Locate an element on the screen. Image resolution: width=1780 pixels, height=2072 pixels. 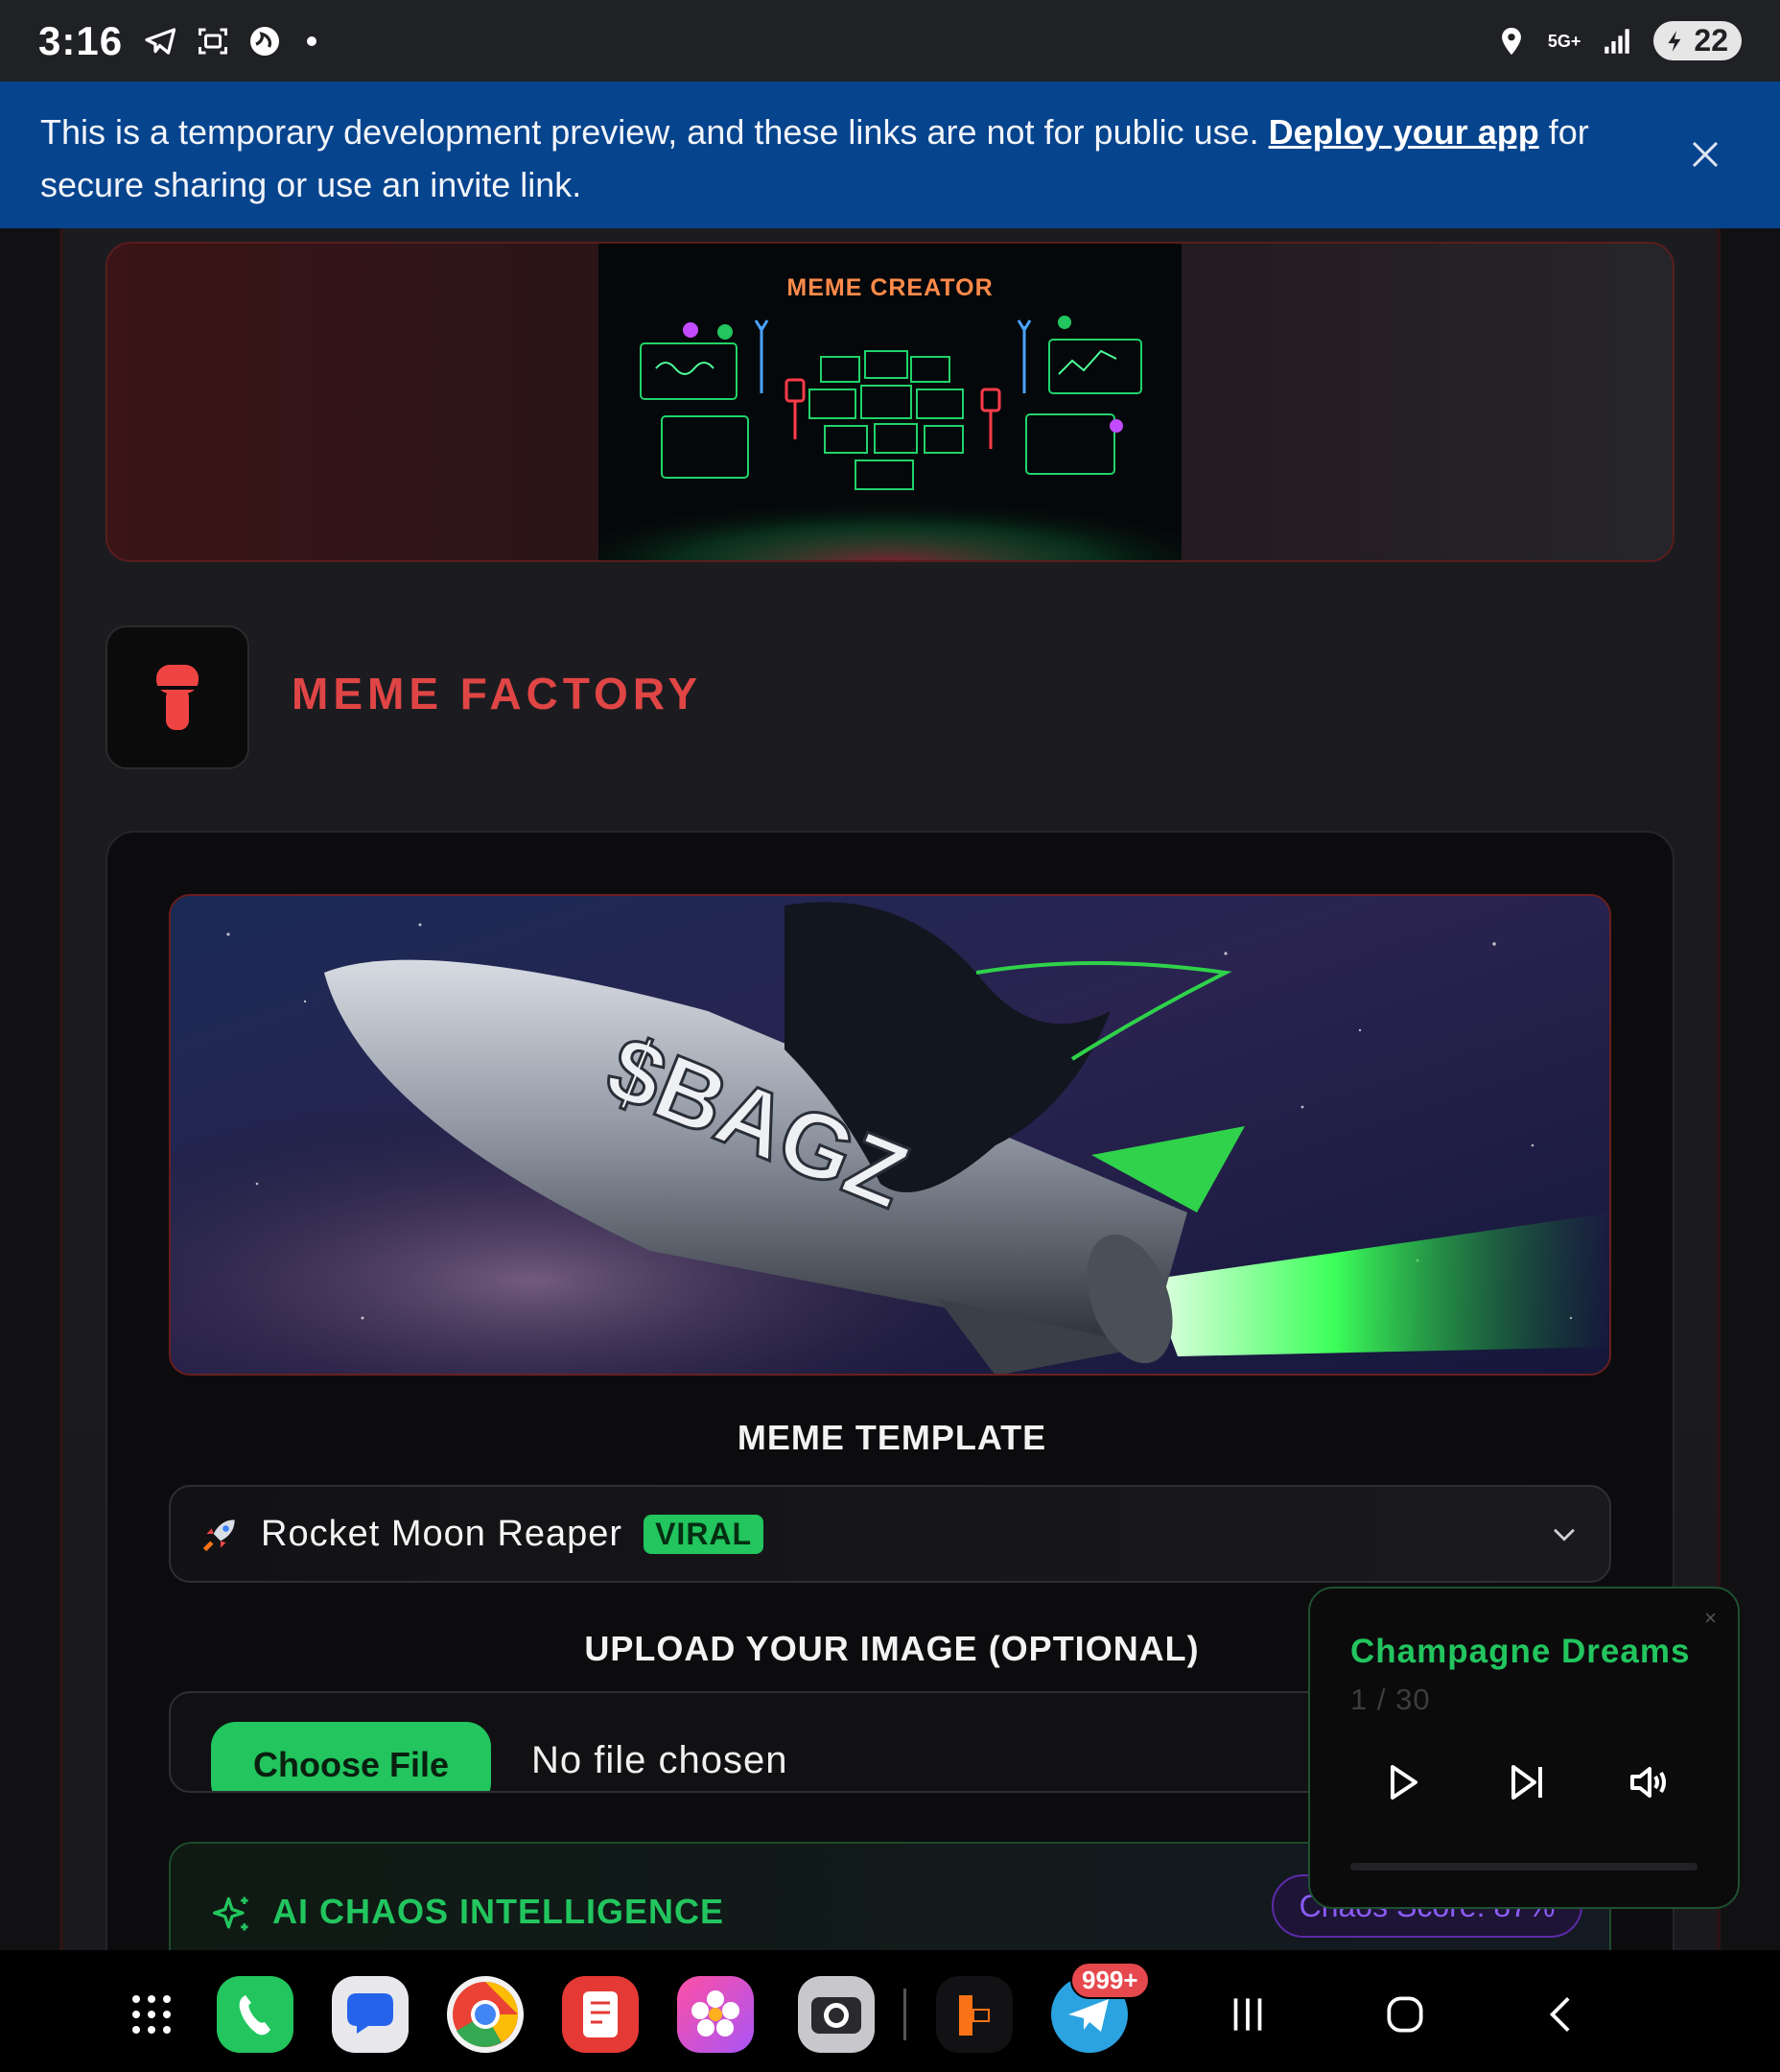
sparkles-icon is located at coordinates (230, 1913).